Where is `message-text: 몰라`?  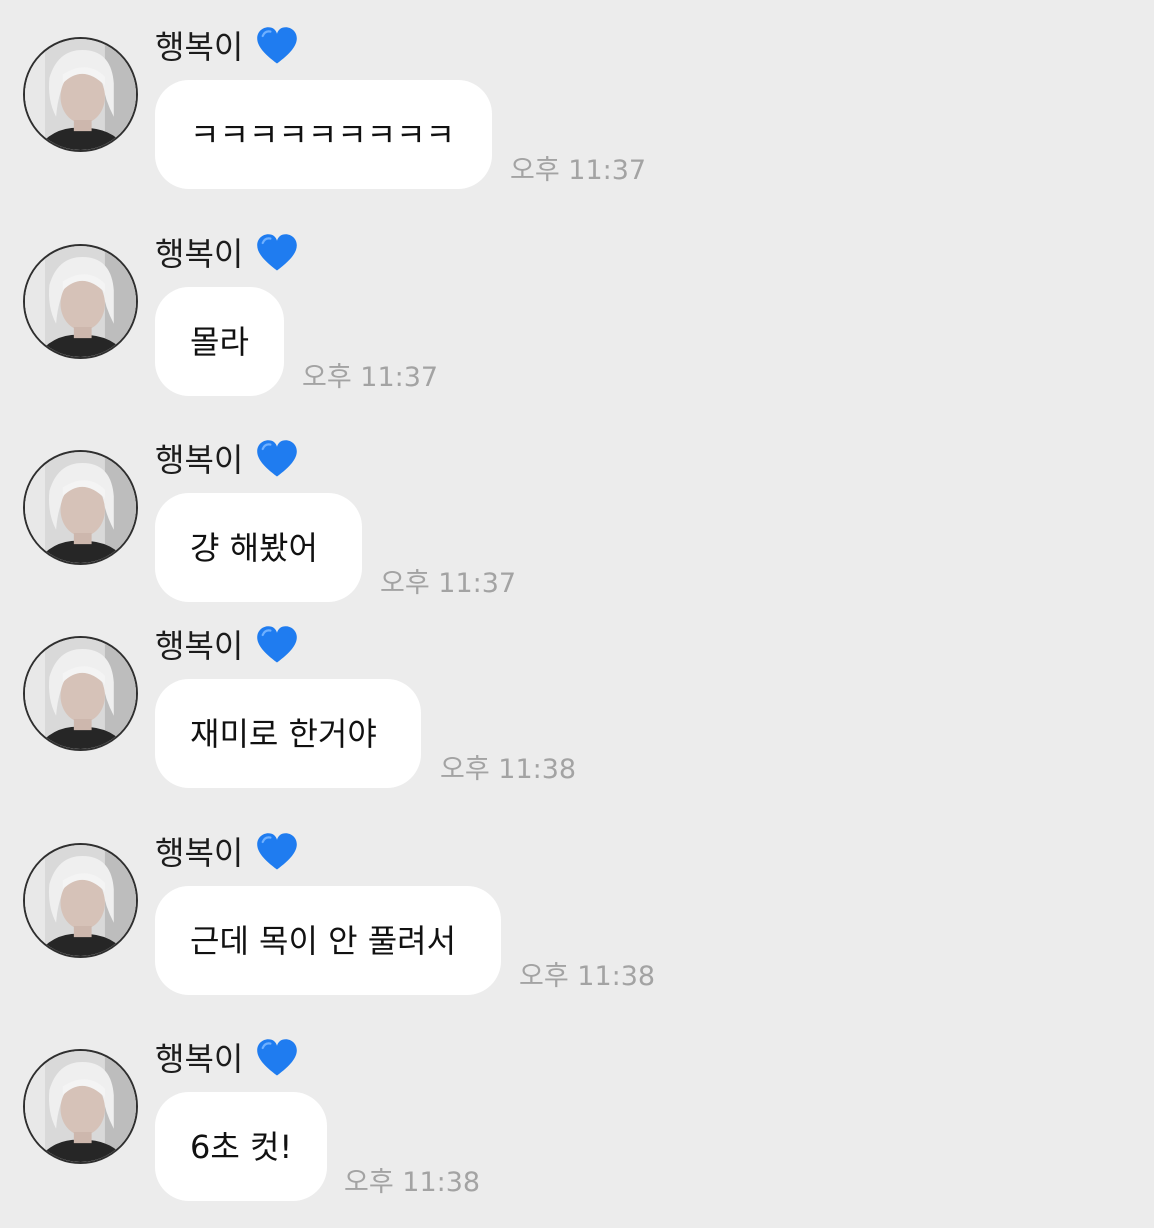
message-text: 몰라 is located at coordinates (219, 341).